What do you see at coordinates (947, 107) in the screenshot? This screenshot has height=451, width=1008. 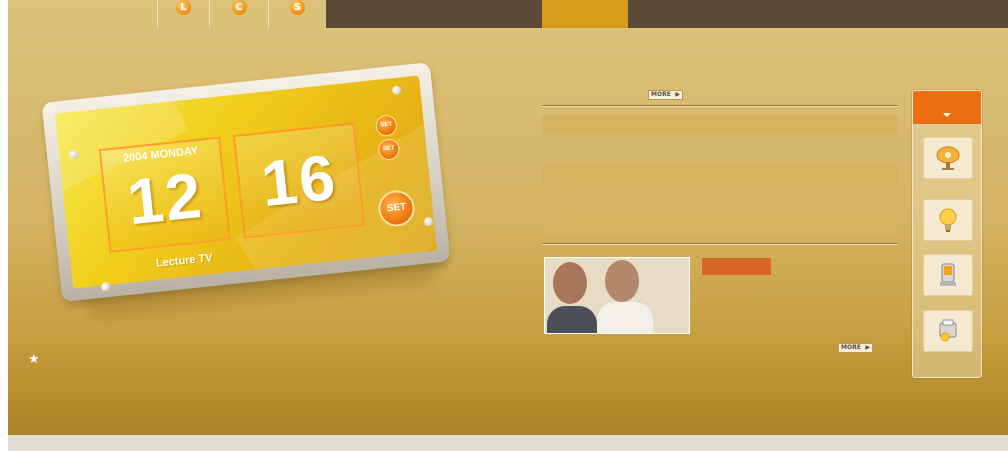 I see `quick-panel-header` at bounding box center [947, 107].